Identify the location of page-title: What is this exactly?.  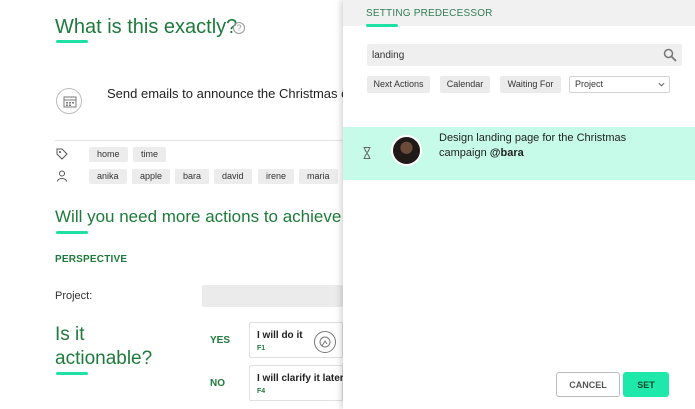
(146, 27).